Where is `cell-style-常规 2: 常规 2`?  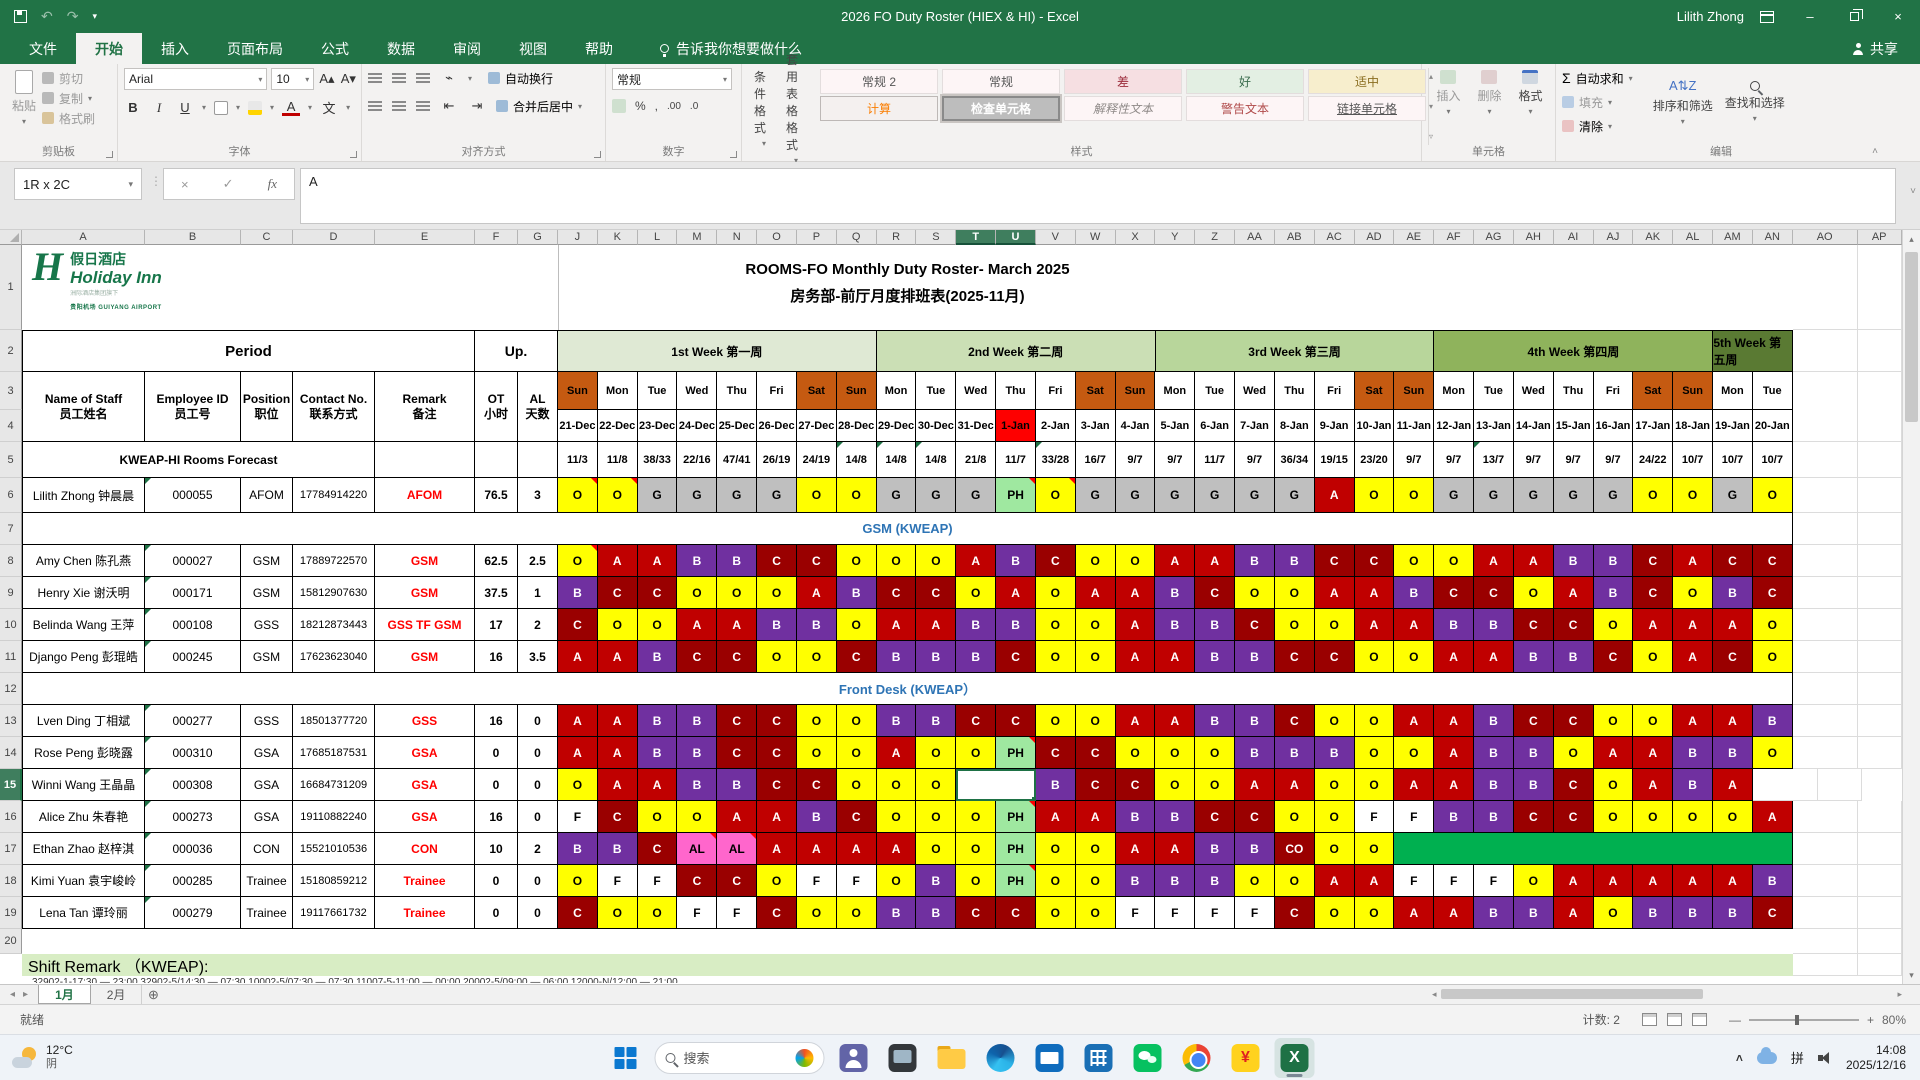 cell-style-常规 2: 常规 2 is located at coordinates (879, 81).